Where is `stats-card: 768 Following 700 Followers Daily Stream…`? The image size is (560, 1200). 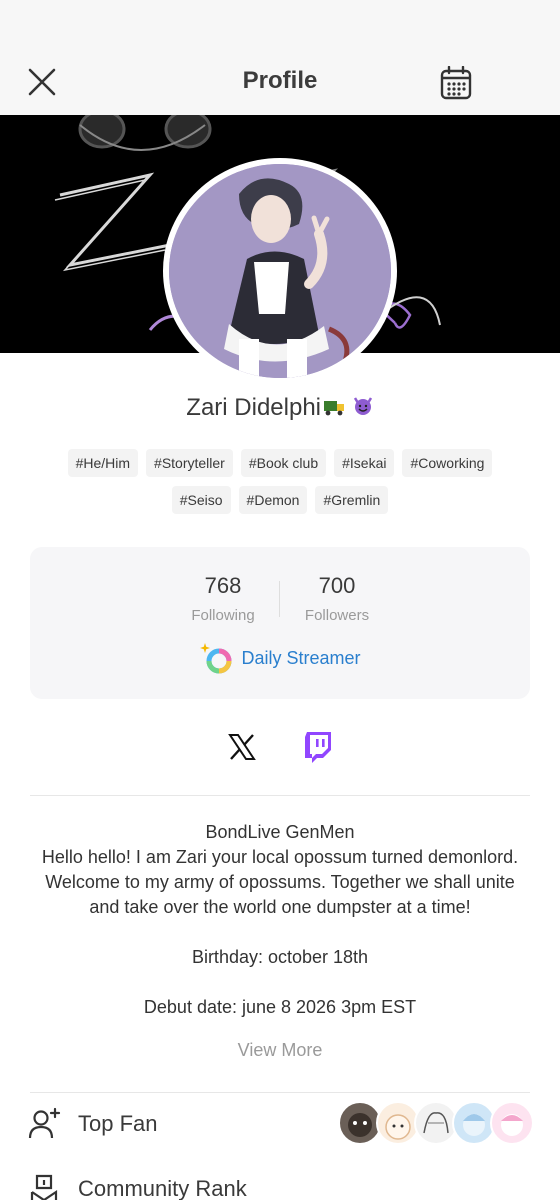
stats-card: 768 Following 700 Followers Daily Stream… is located at coordinates (280, 623).